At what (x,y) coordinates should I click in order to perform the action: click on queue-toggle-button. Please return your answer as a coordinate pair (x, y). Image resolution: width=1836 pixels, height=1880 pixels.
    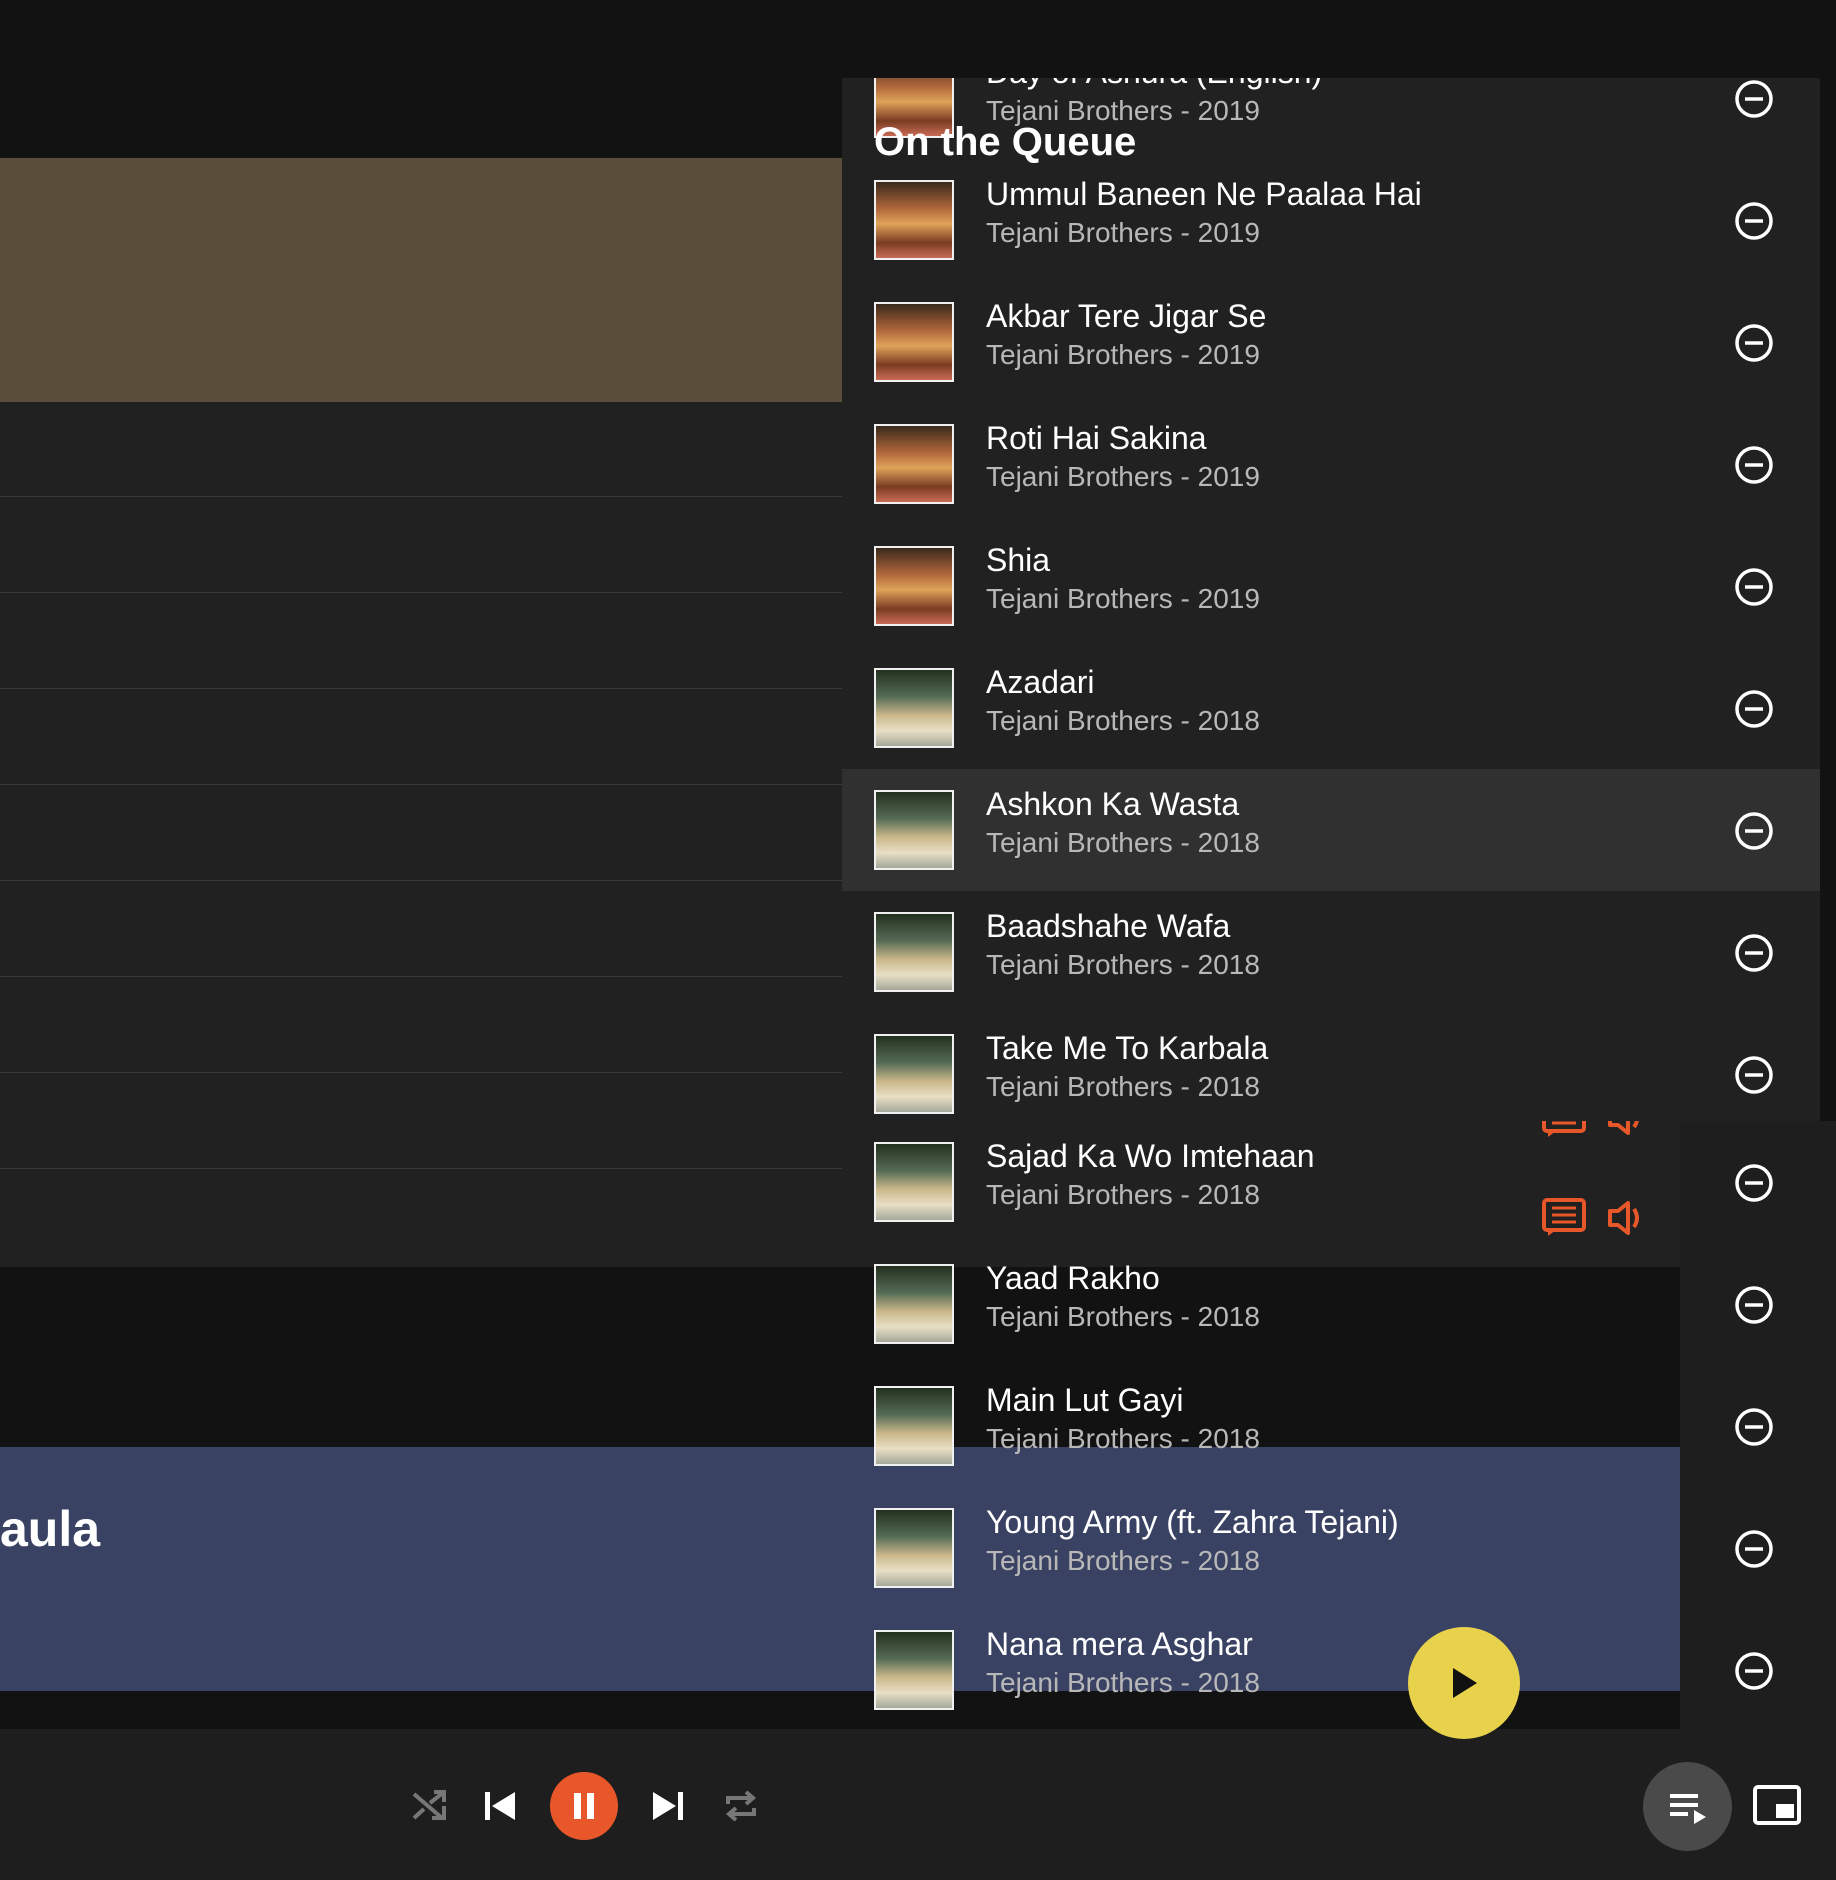
    Looking at the image, I should click on (1687, 1806).